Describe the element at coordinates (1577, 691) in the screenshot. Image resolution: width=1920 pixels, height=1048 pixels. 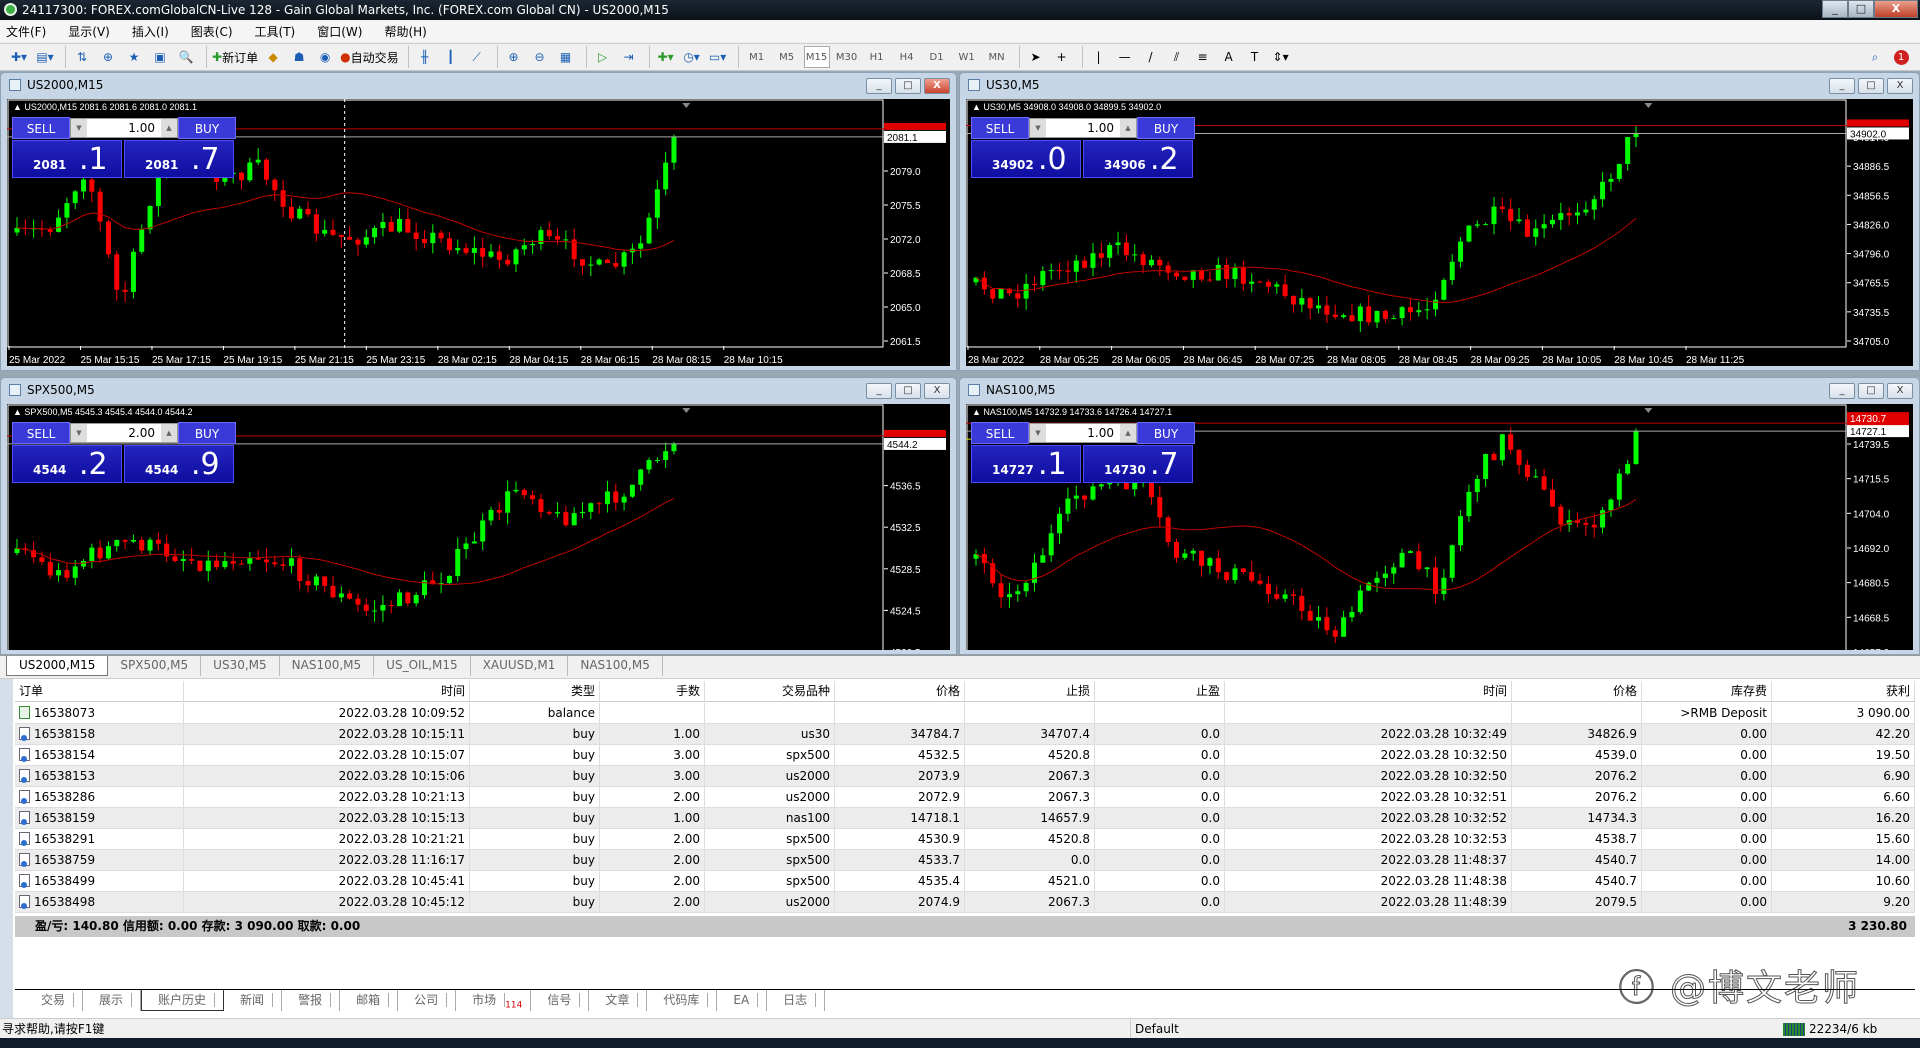
I see `column-header: 价格` at that location.